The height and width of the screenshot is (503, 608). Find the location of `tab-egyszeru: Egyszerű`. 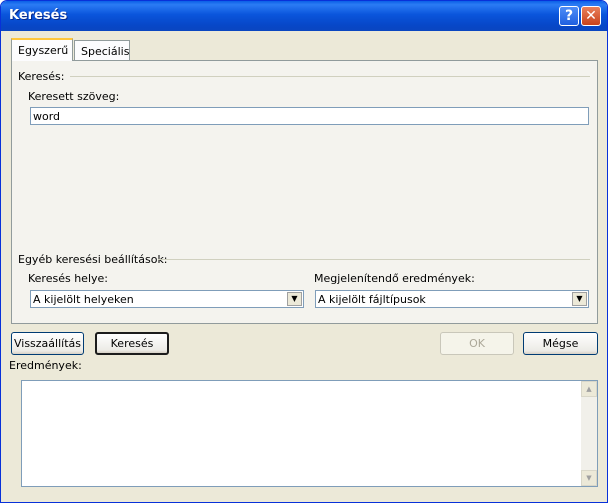

tab-egyszeru: Egyszerű is located at coordinates (42, 49).